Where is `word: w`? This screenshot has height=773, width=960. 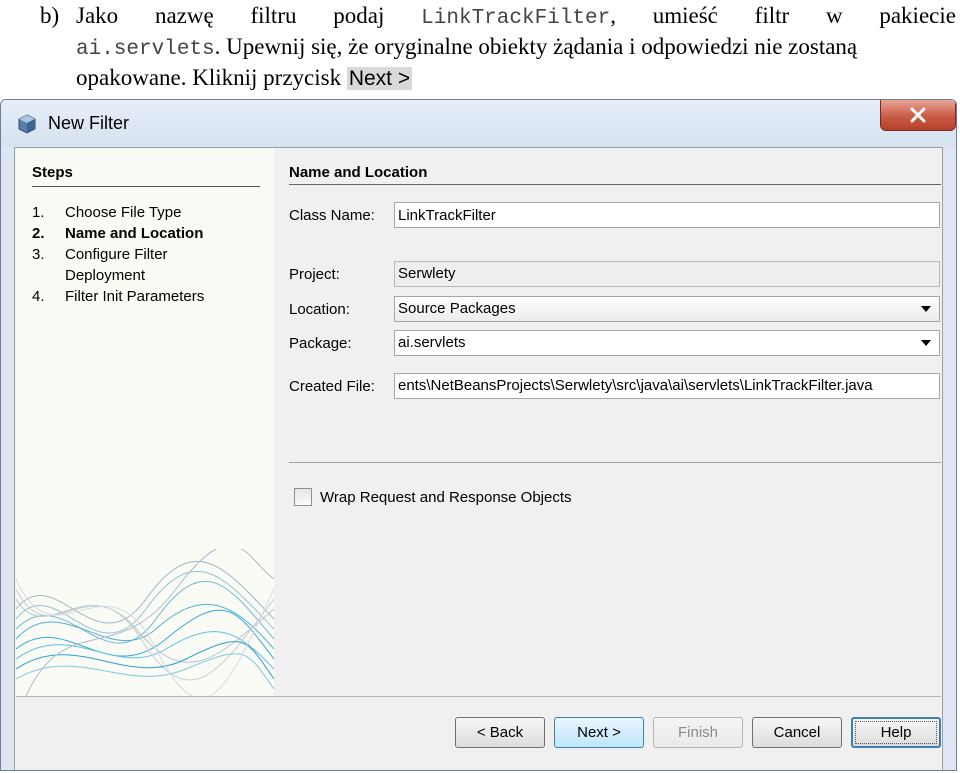 word: w is located at coordinates (834, 15).